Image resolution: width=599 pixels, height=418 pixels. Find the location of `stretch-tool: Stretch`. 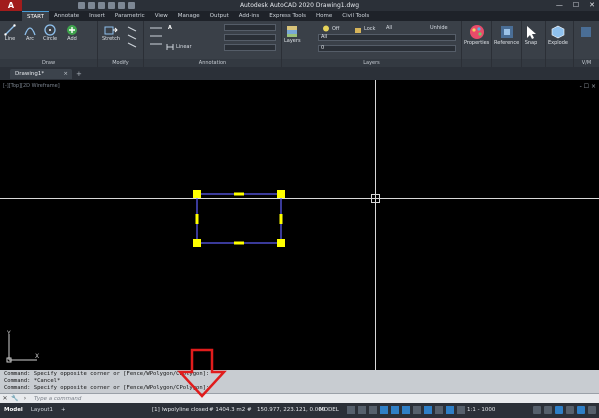

stretch-tool: Stretch is located at coordinates (111, 33).